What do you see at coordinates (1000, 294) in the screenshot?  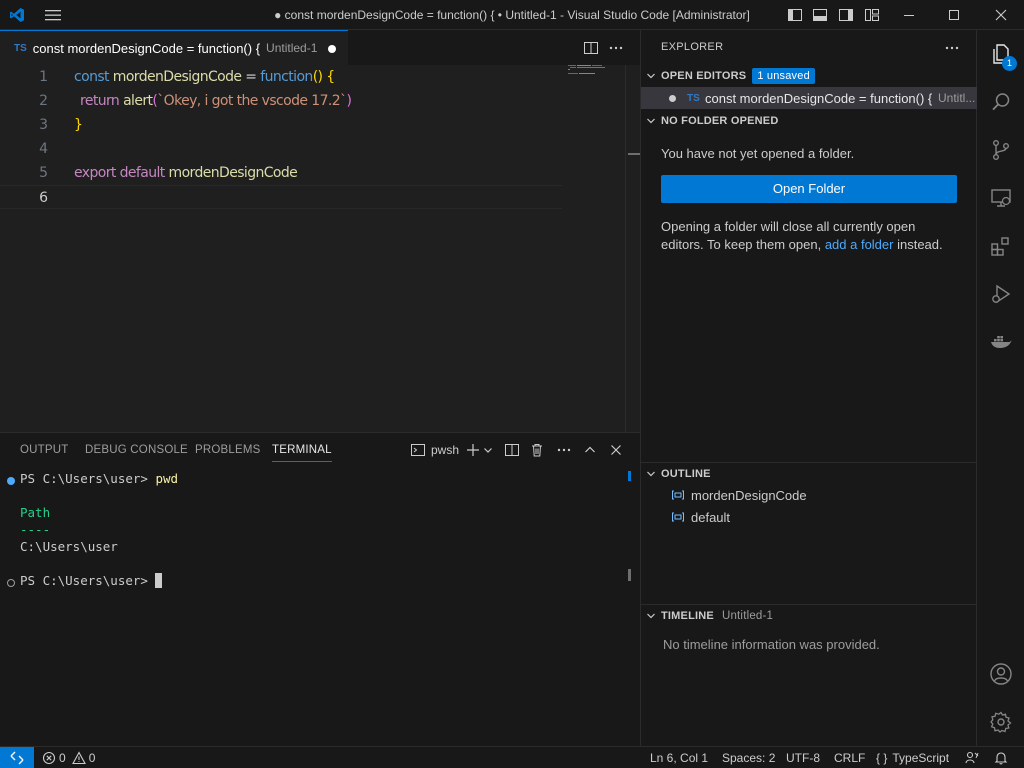 I see `run-debug-activity-button` at bounding box center [1000, 294].